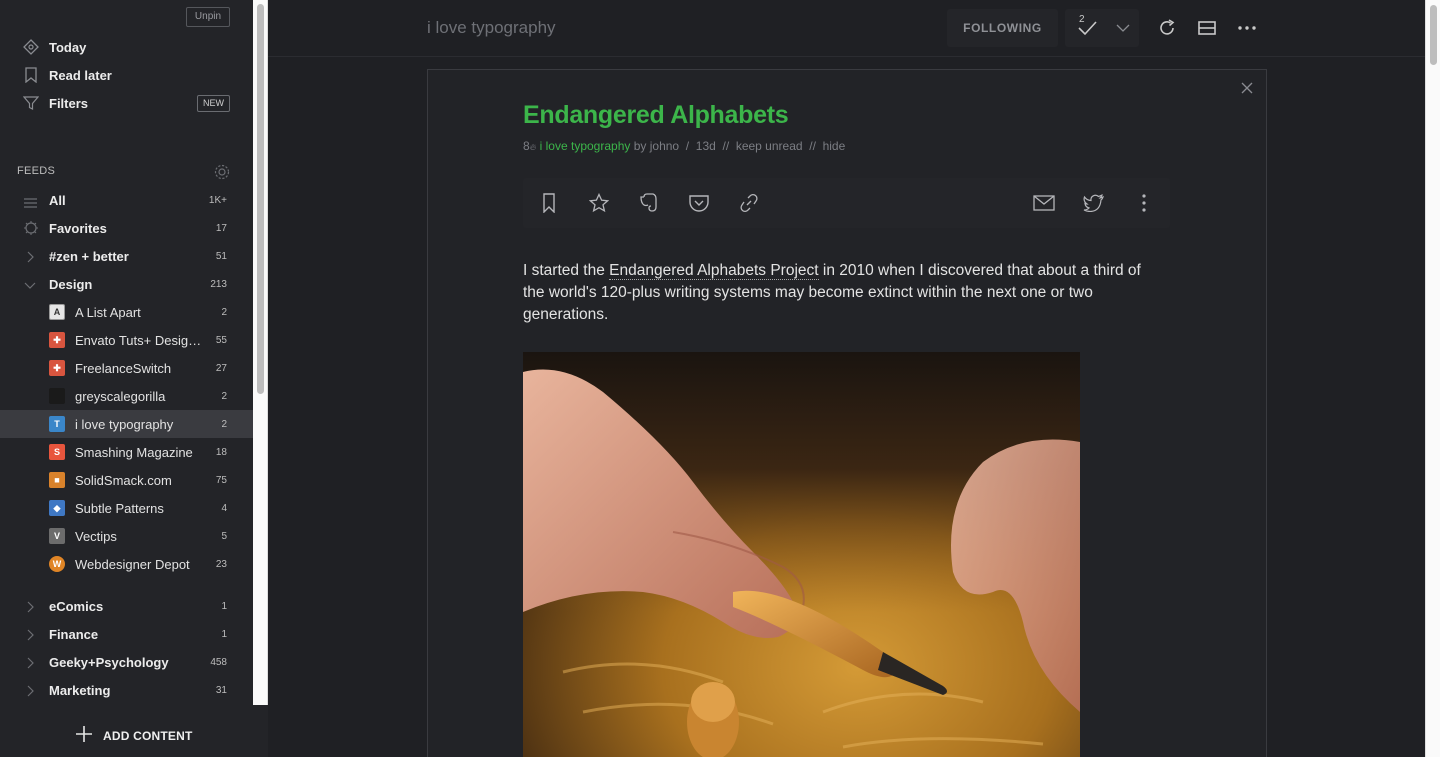 The width and height of the screenshot is (1440, 757). I want to click on feed-item-greyscalegorilla: greyscalegorilla 2, so click(126, 396).